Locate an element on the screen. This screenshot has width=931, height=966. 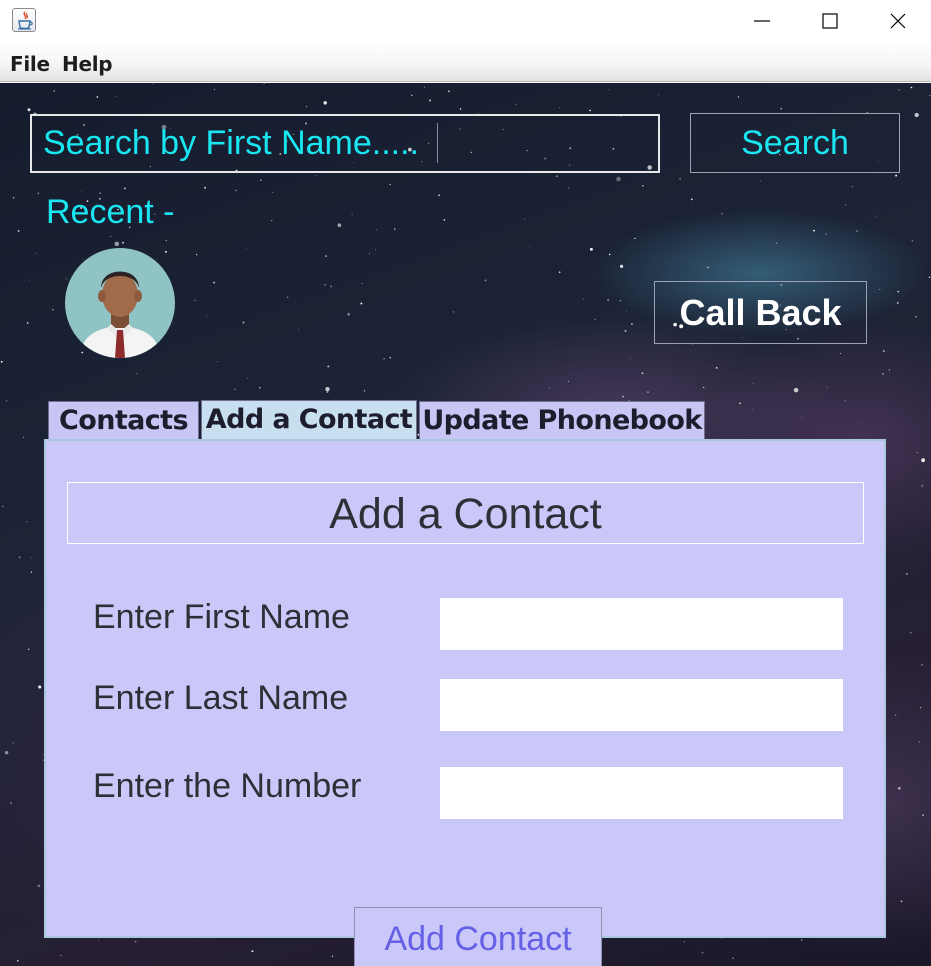
minimize-icon is located at coordinates (762, 21).